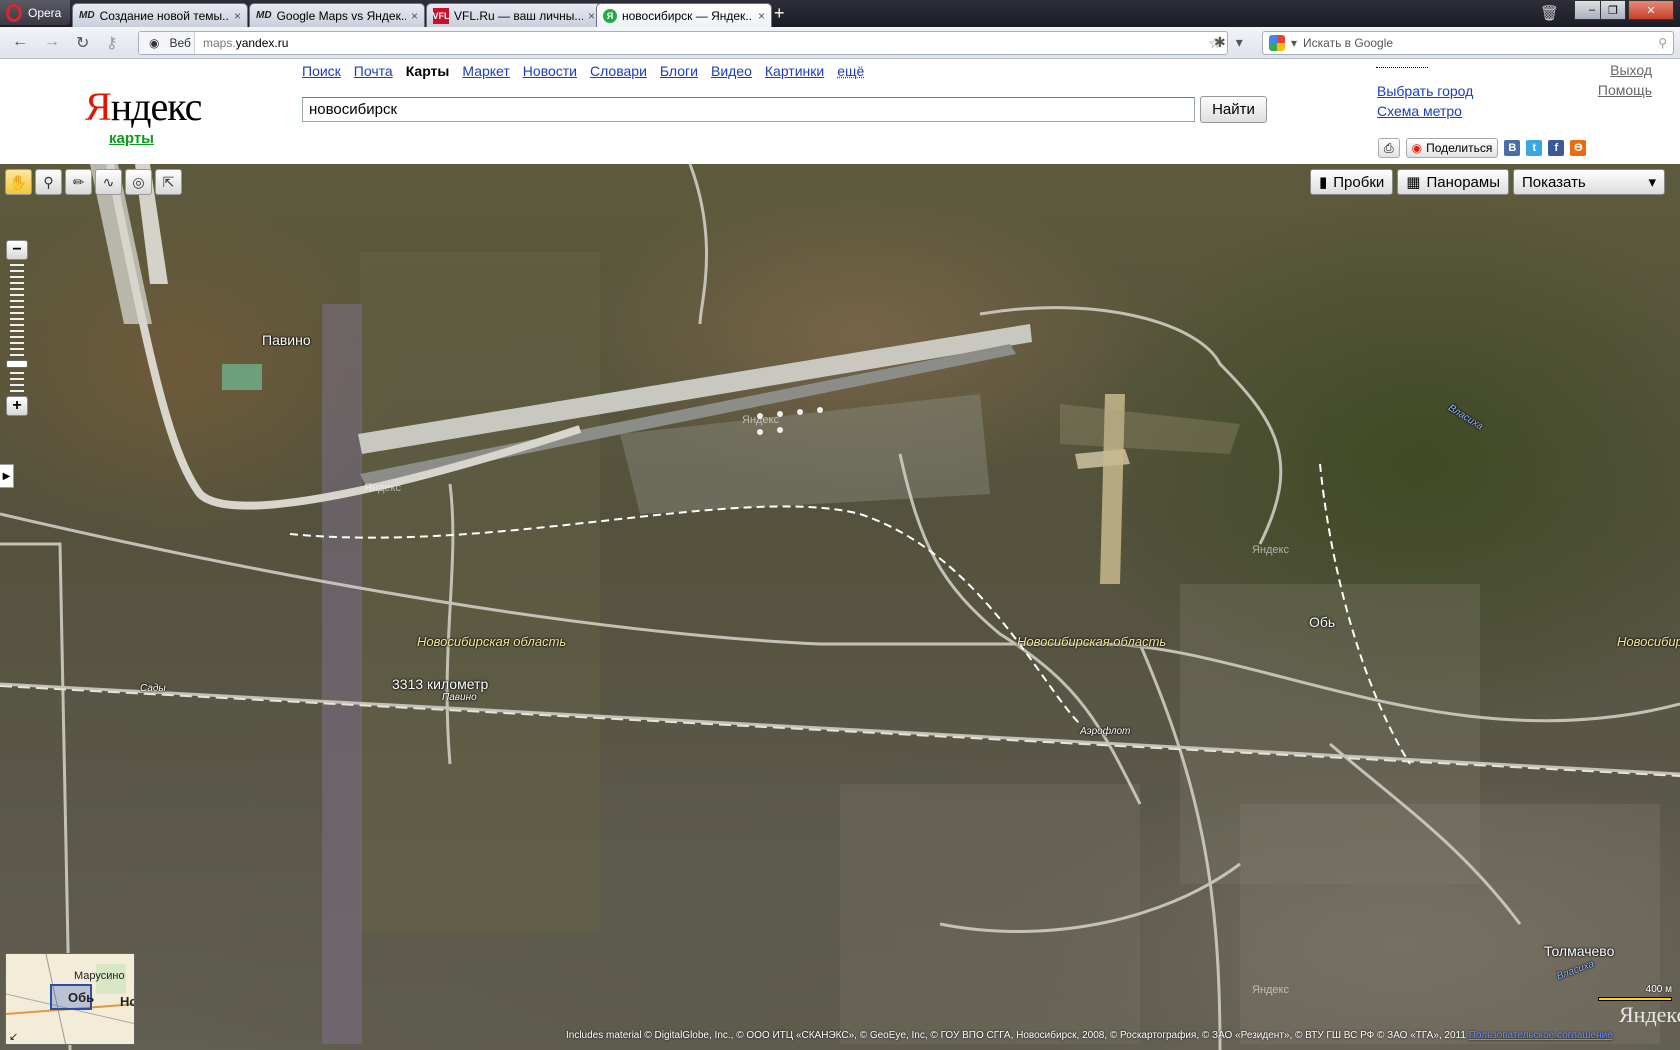  Describe the element at coordinates (1549, 13) in the screenshot. I see `trash-icon: 🗑` at that location.